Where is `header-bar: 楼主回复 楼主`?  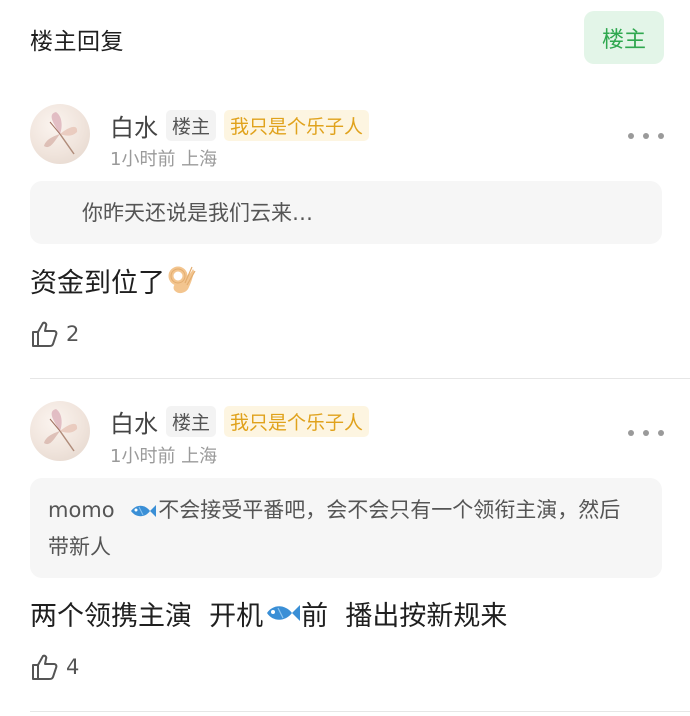
header-bar: 楼主回复 楼主 is located at coordinates (345, 38).